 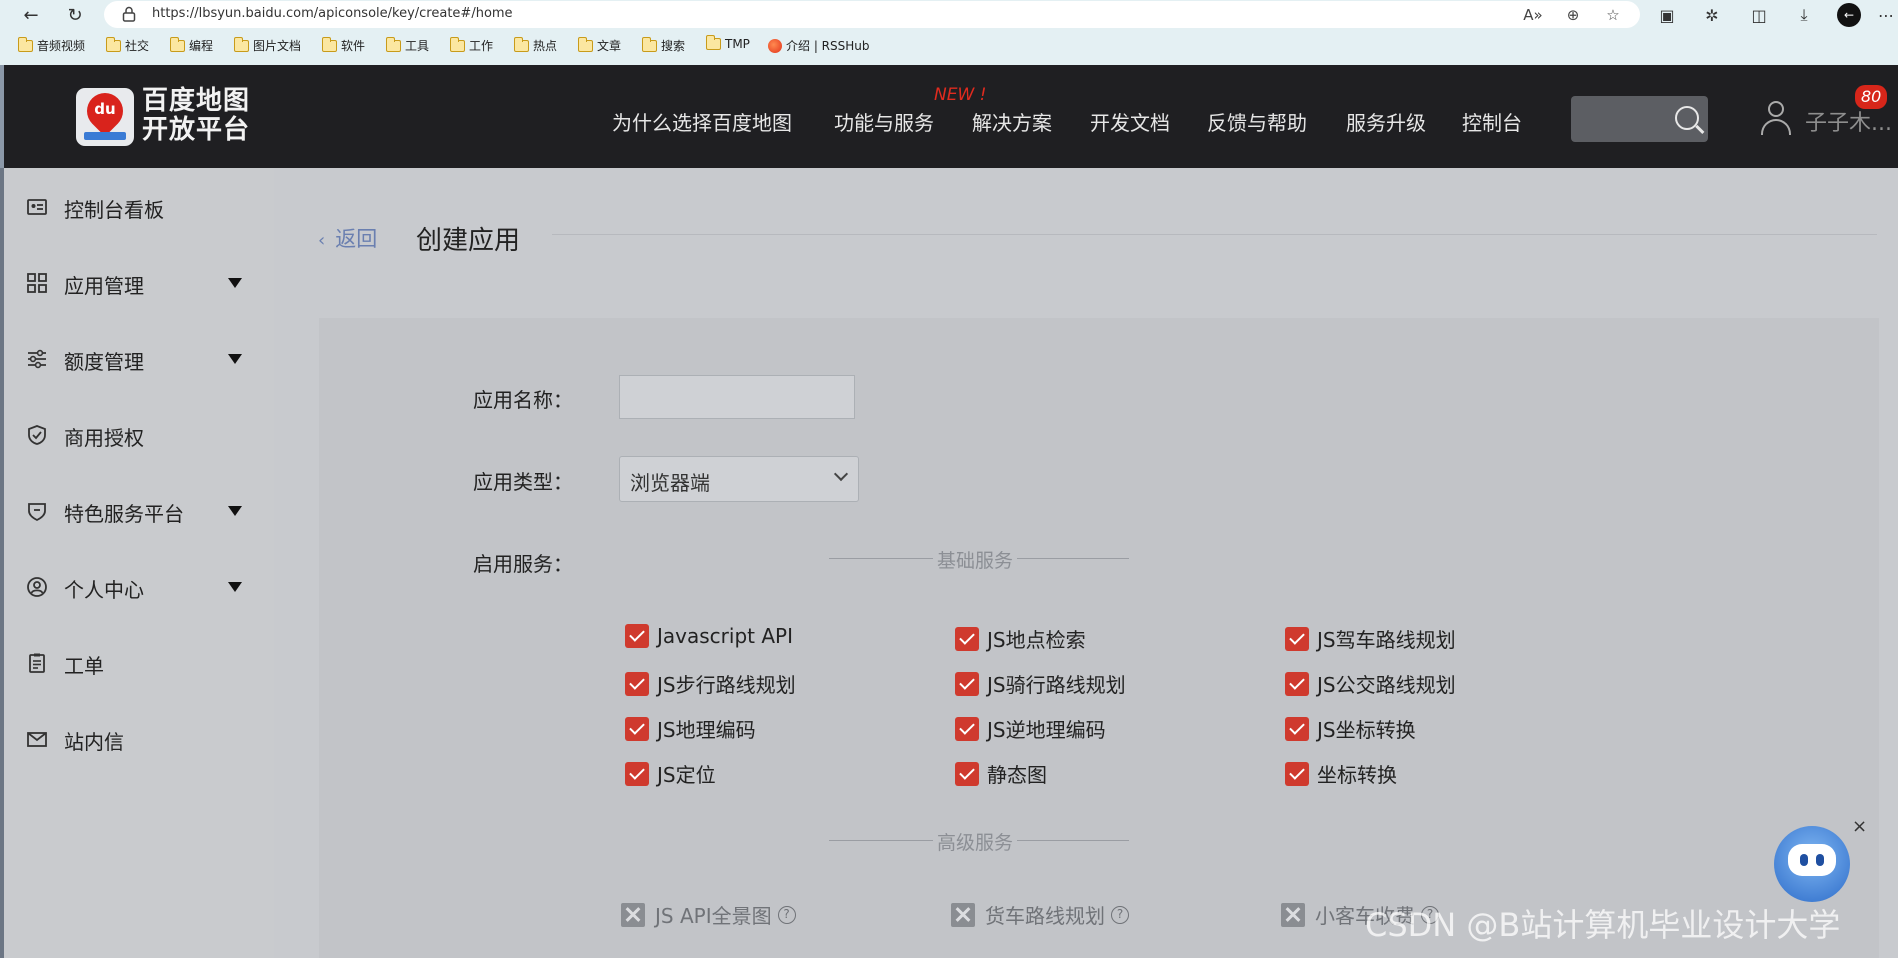 What do you see at coordinates (670, 773) in the screenshot?
I see `service-checkbox-js-location: JS定位` at bounding box center [670, 773].